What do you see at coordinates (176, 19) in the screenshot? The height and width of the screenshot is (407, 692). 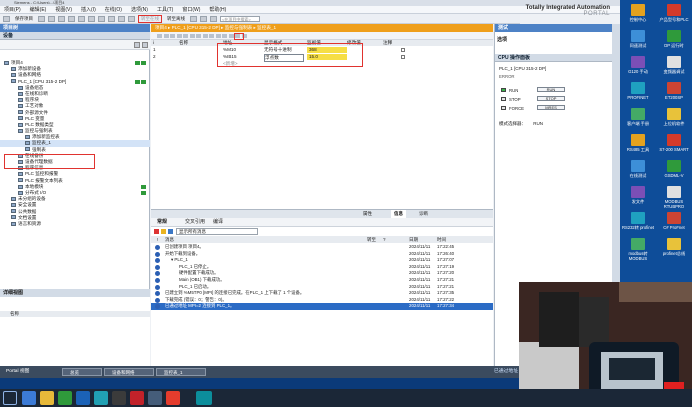 I see `go-offline-button: 转至离线` at bounding box center [176, 19].